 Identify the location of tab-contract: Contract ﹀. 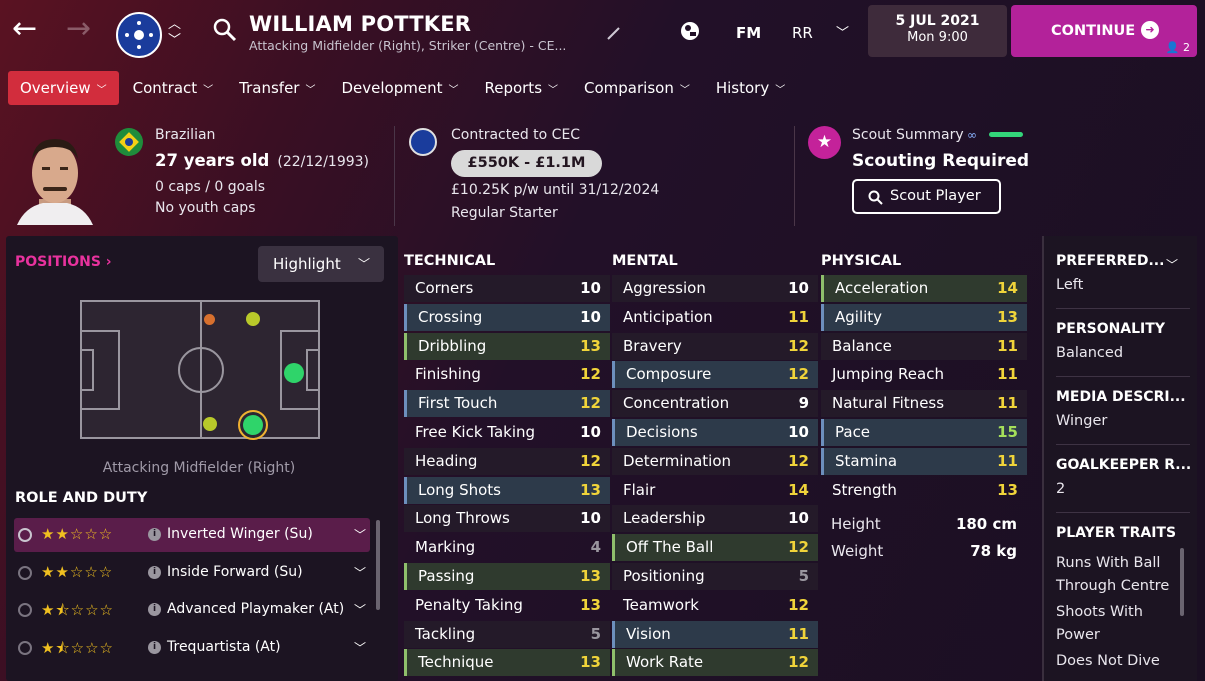
(173, 88).